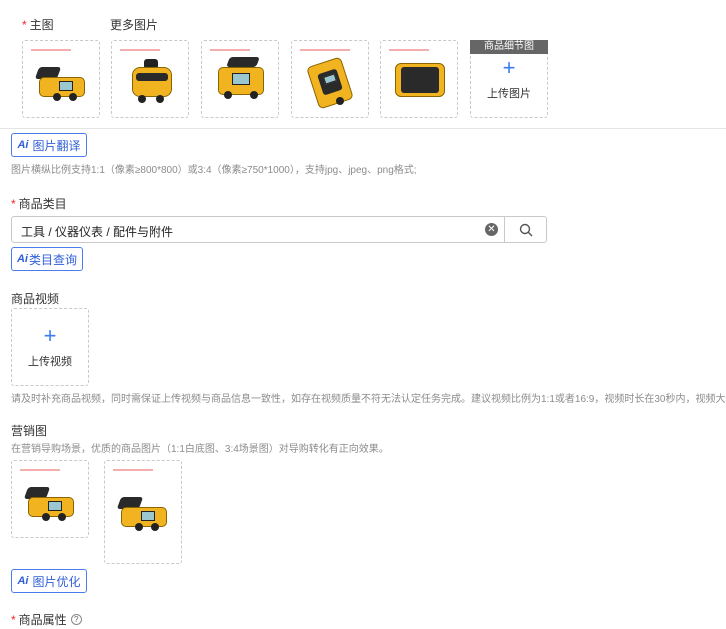 Image resolution: width=726 pixels, height=629 pixels. I want to click on image-translate-label: 图片翻译, so click(56, 145).